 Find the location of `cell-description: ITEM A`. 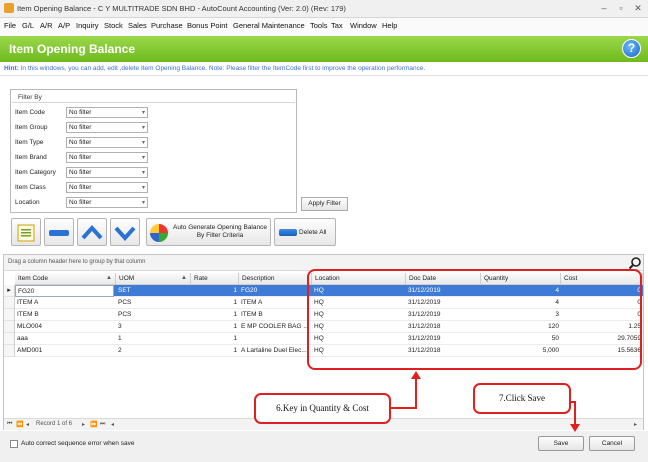

cell-description: ITEM A is located at coordinates (275, 303).